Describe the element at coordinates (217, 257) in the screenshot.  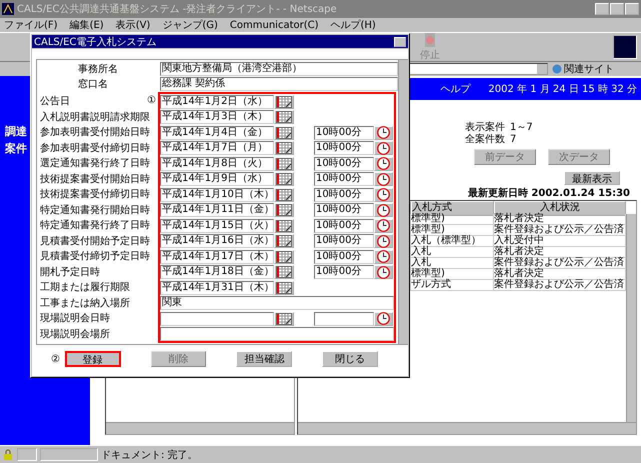
I see `date-field: 平成14年1月17日（木）` at that location.